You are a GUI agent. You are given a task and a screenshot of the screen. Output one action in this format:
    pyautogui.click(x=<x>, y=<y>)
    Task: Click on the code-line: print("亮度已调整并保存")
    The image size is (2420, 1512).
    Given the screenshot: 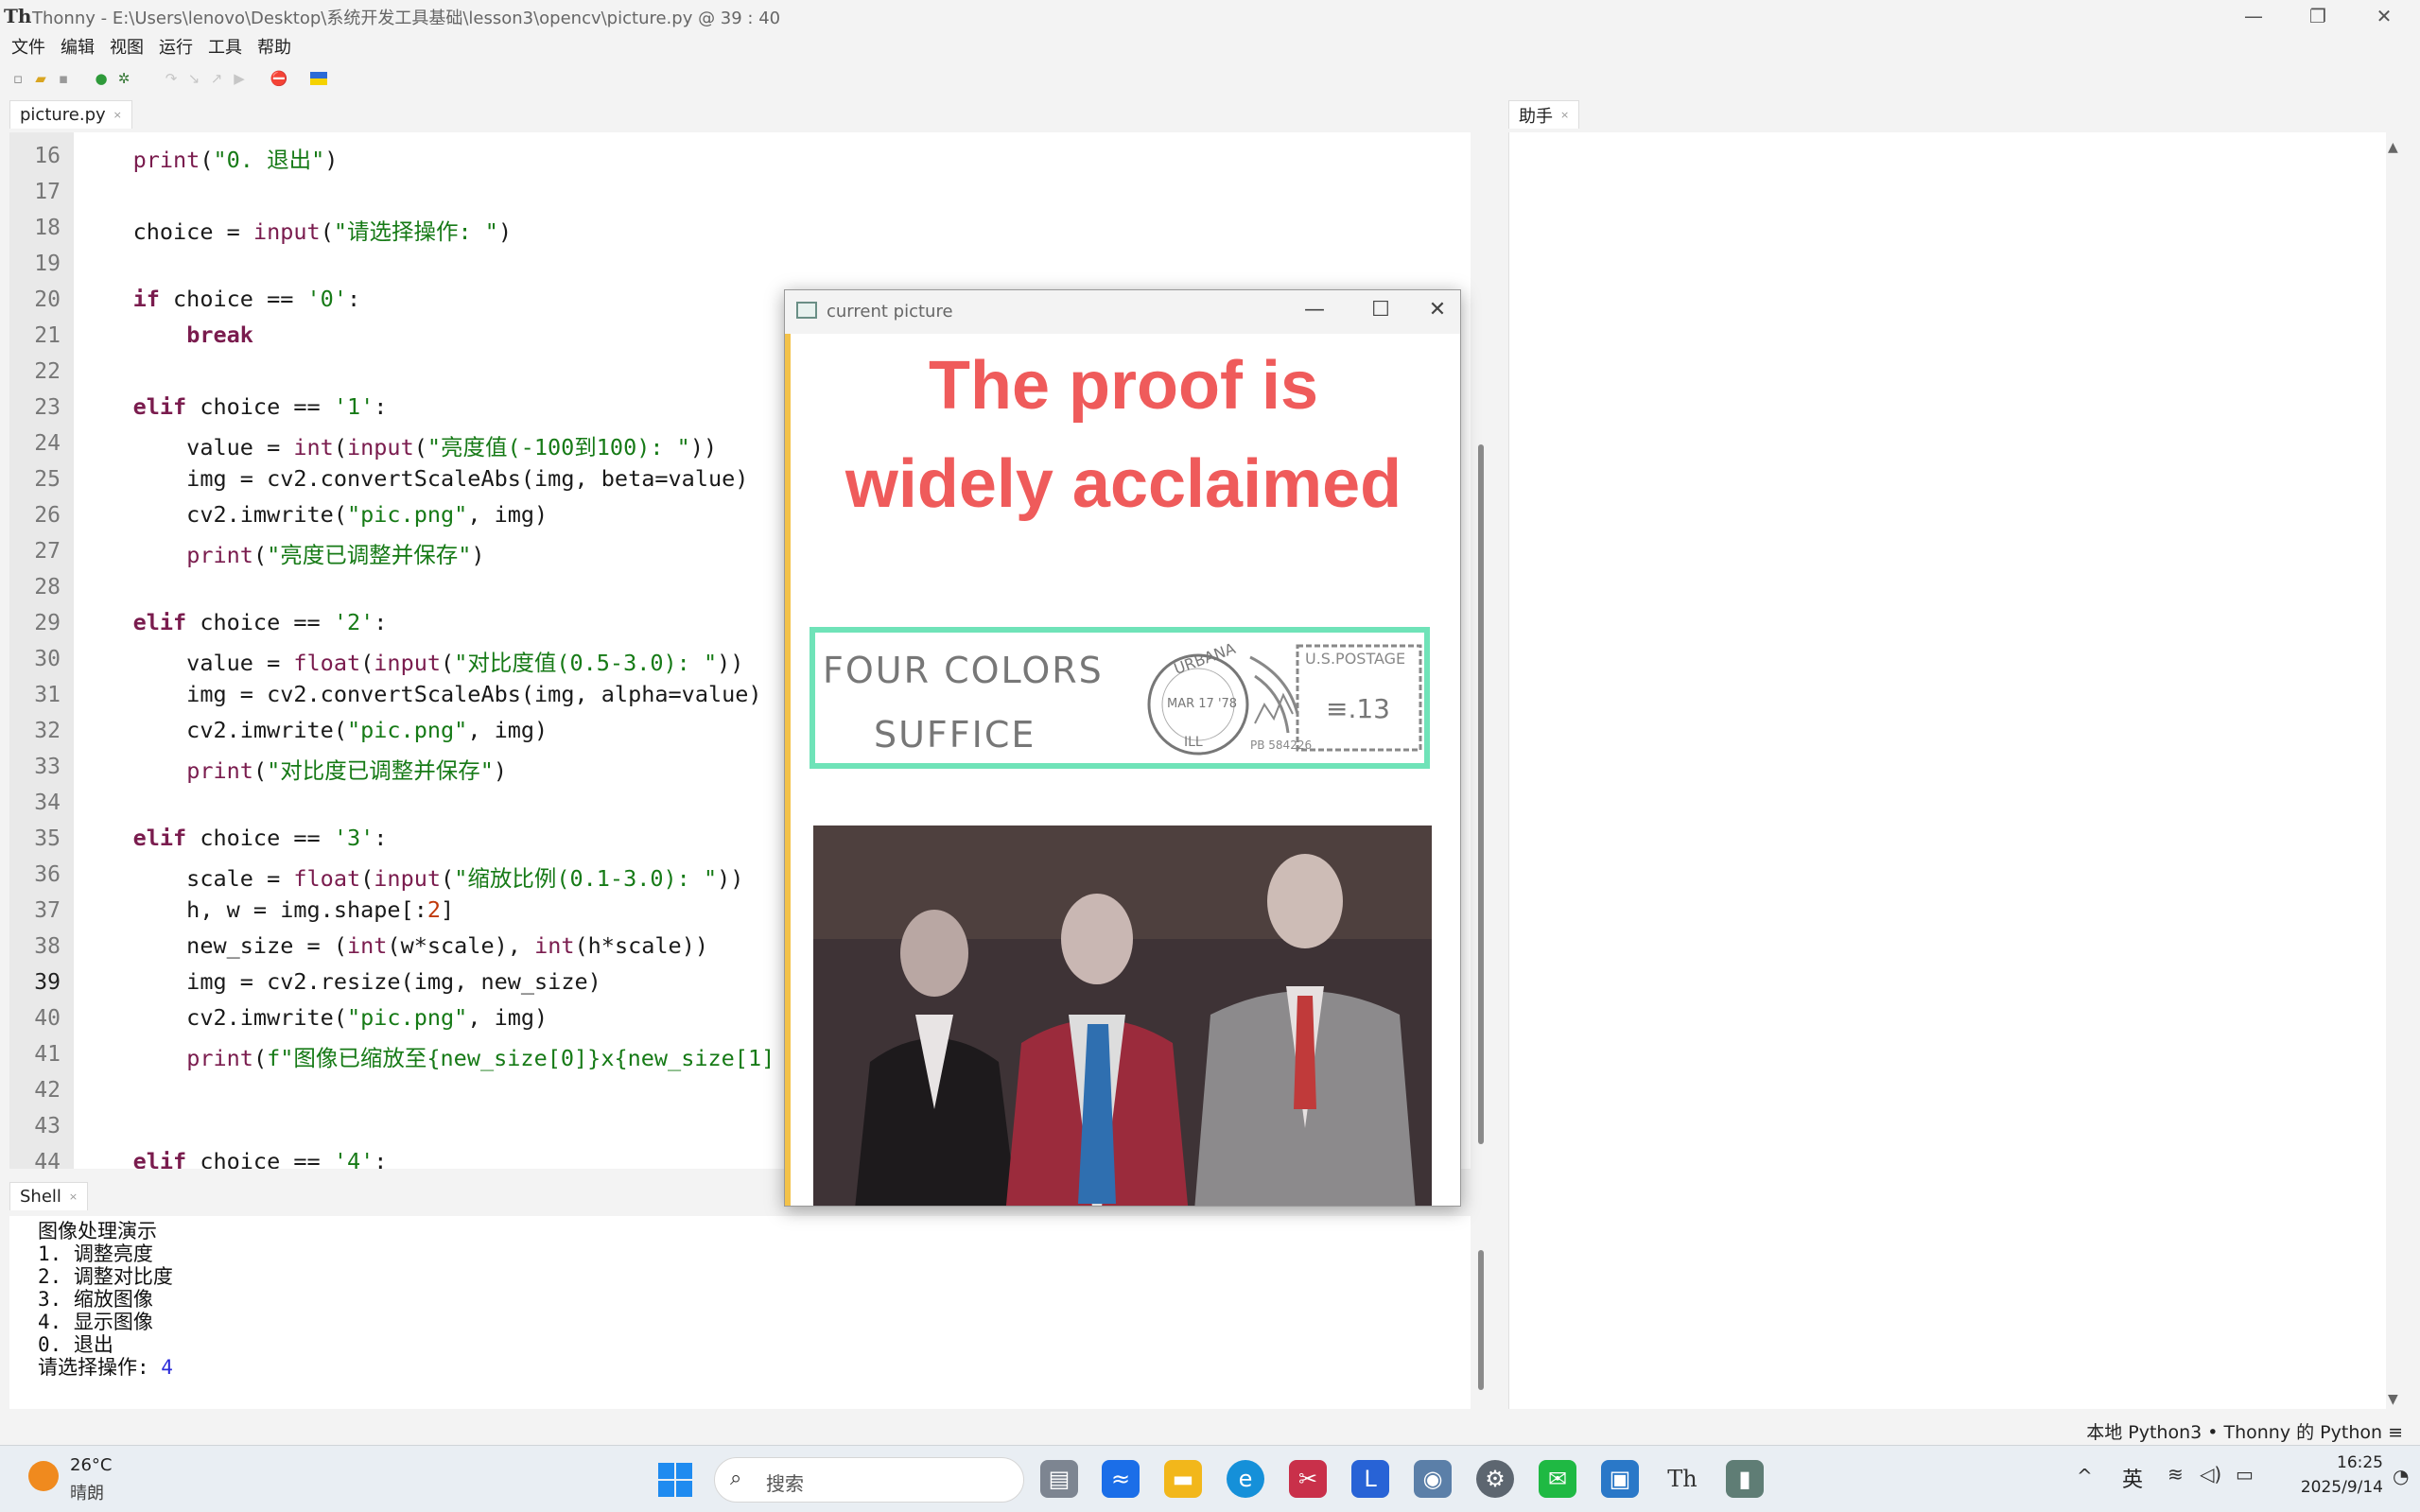 What is the action you would take?
    pyautogui.click(x=281, y=553)
    